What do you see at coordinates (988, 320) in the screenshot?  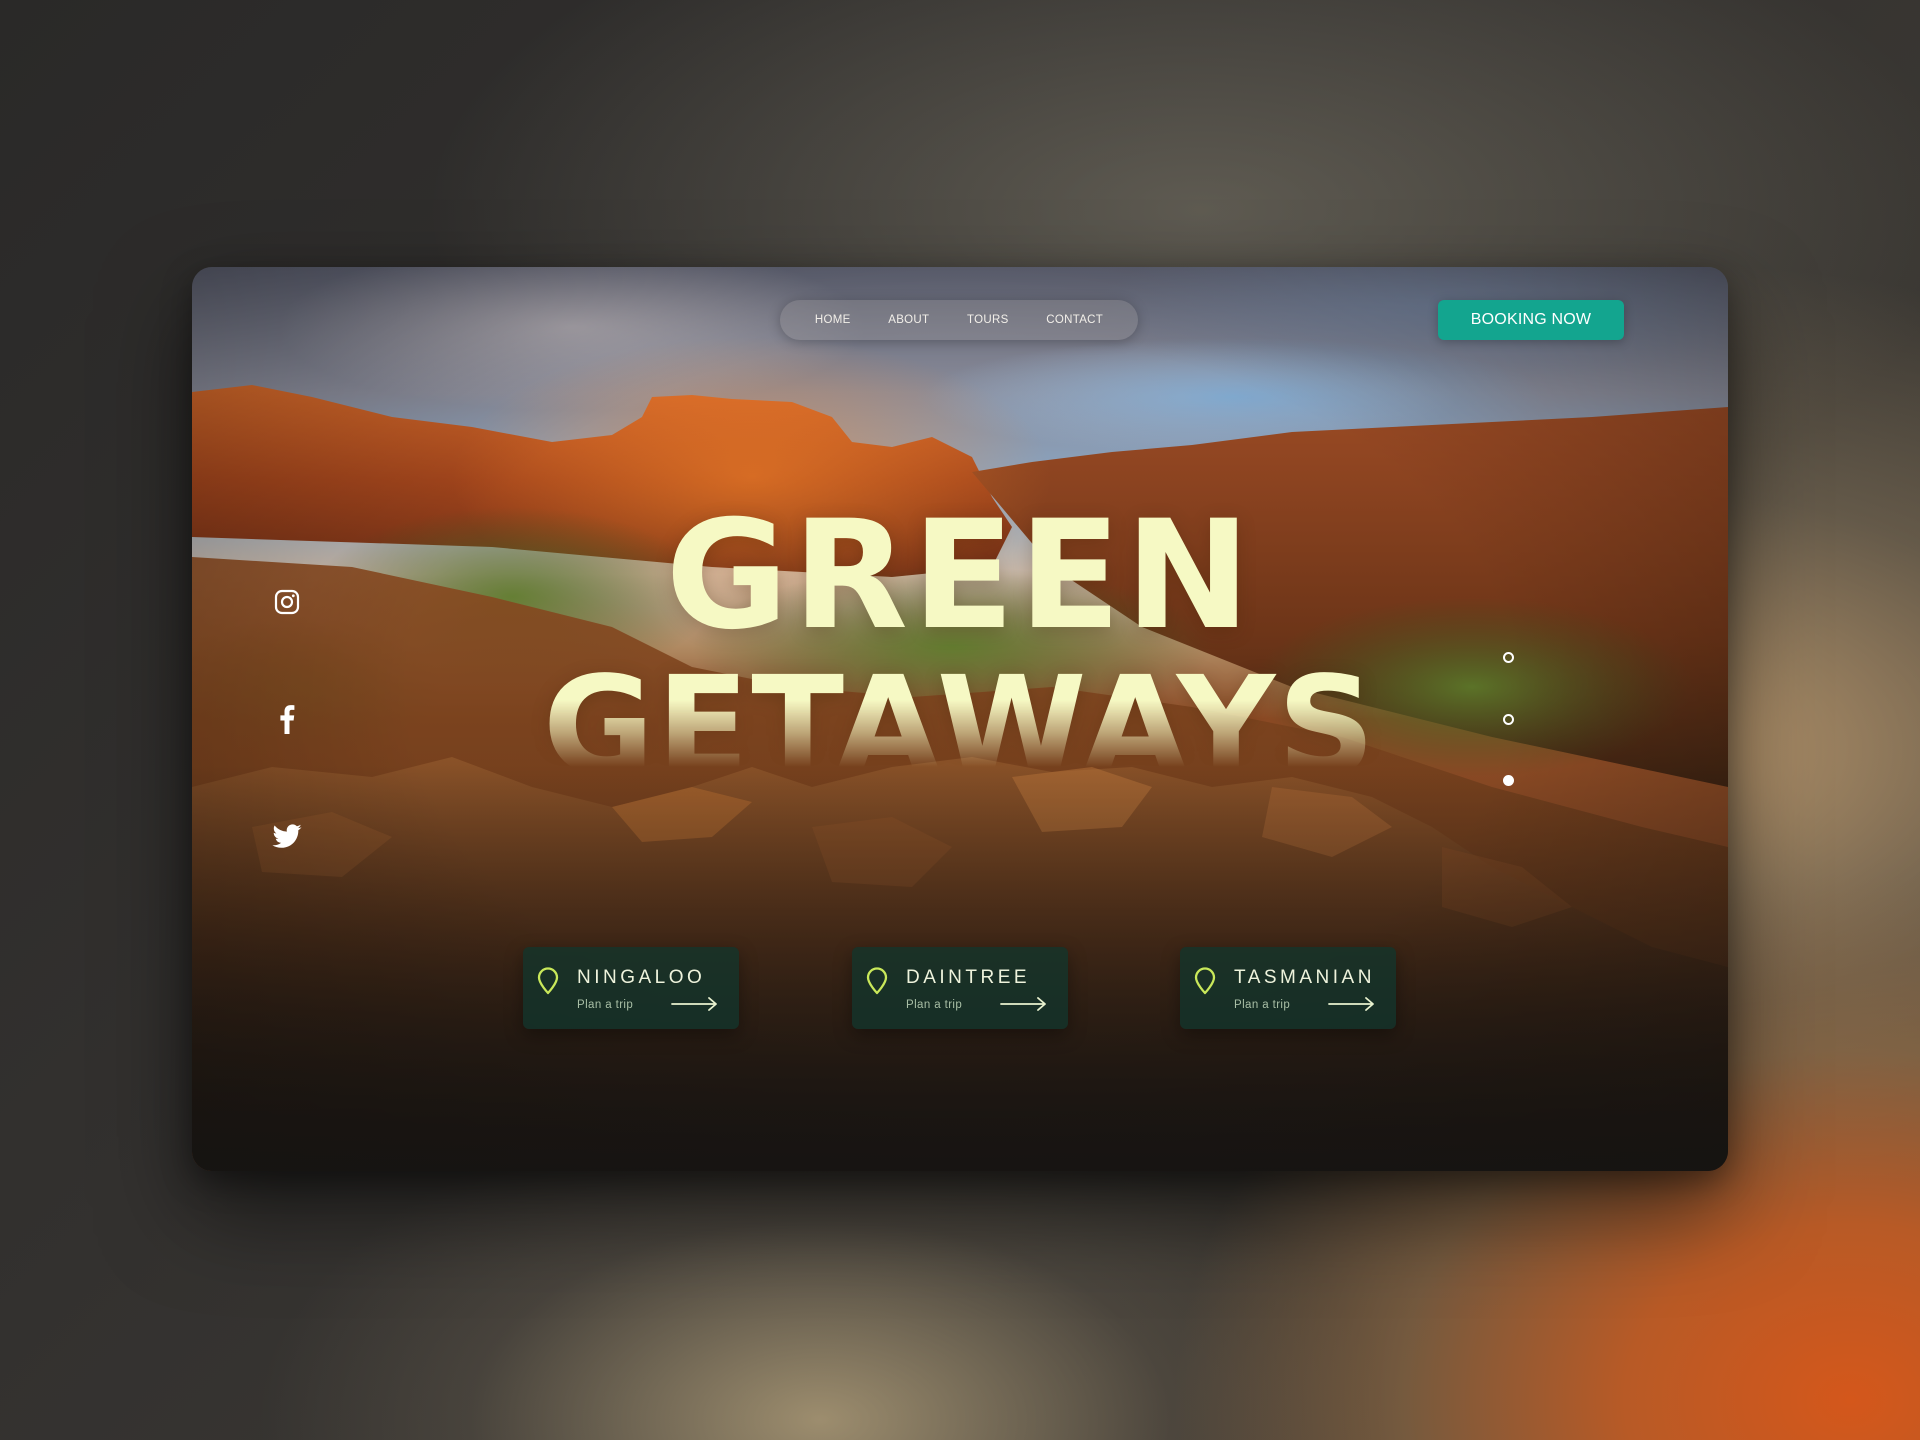 I see `nav-tours: TOURS` at bounding box center [988, 320].